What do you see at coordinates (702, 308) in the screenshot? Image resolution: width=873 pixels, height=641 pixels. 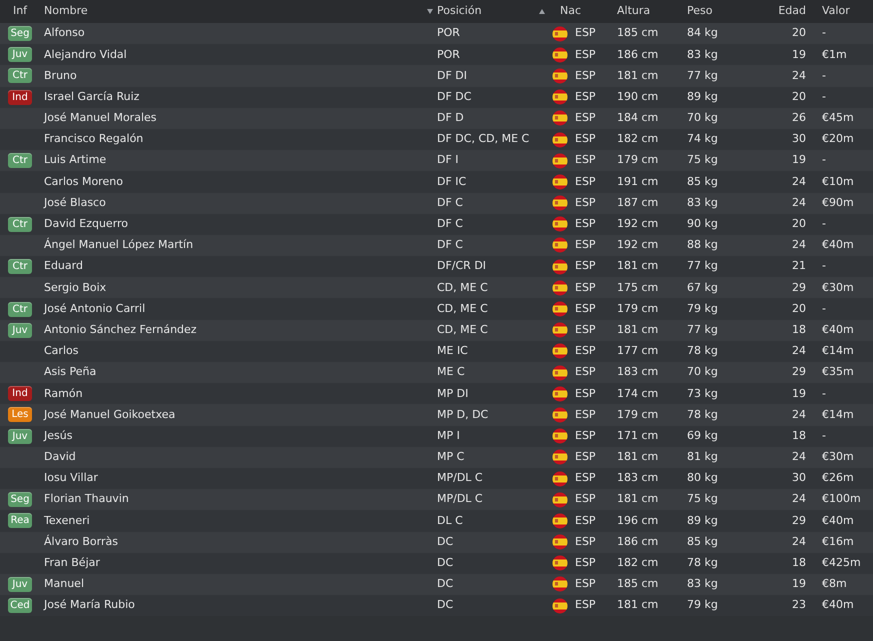 I see `weight-cell-text: 79 kg` at bounding box center [702, 308].